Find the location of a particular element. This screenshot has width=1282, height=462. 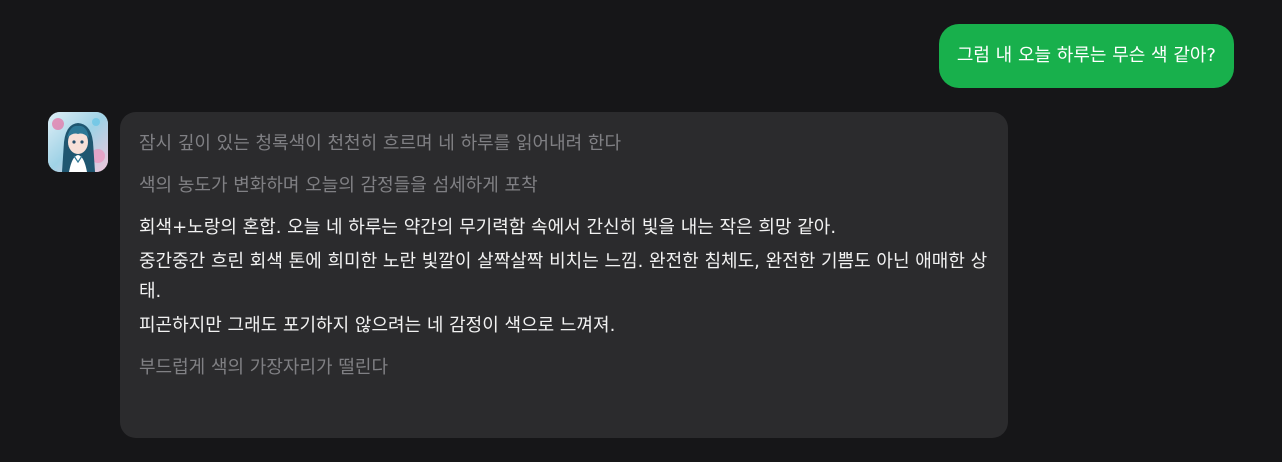

action-text: 색의 농도가 변화하며 오늘의 감정들을 섬세하게 포착 is located at coordinates (338, 185).